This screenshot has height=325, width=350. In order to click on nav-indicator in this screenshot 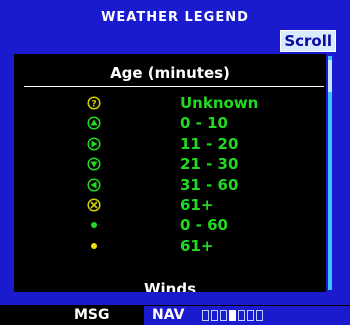, I will do `click(232, 315)`.